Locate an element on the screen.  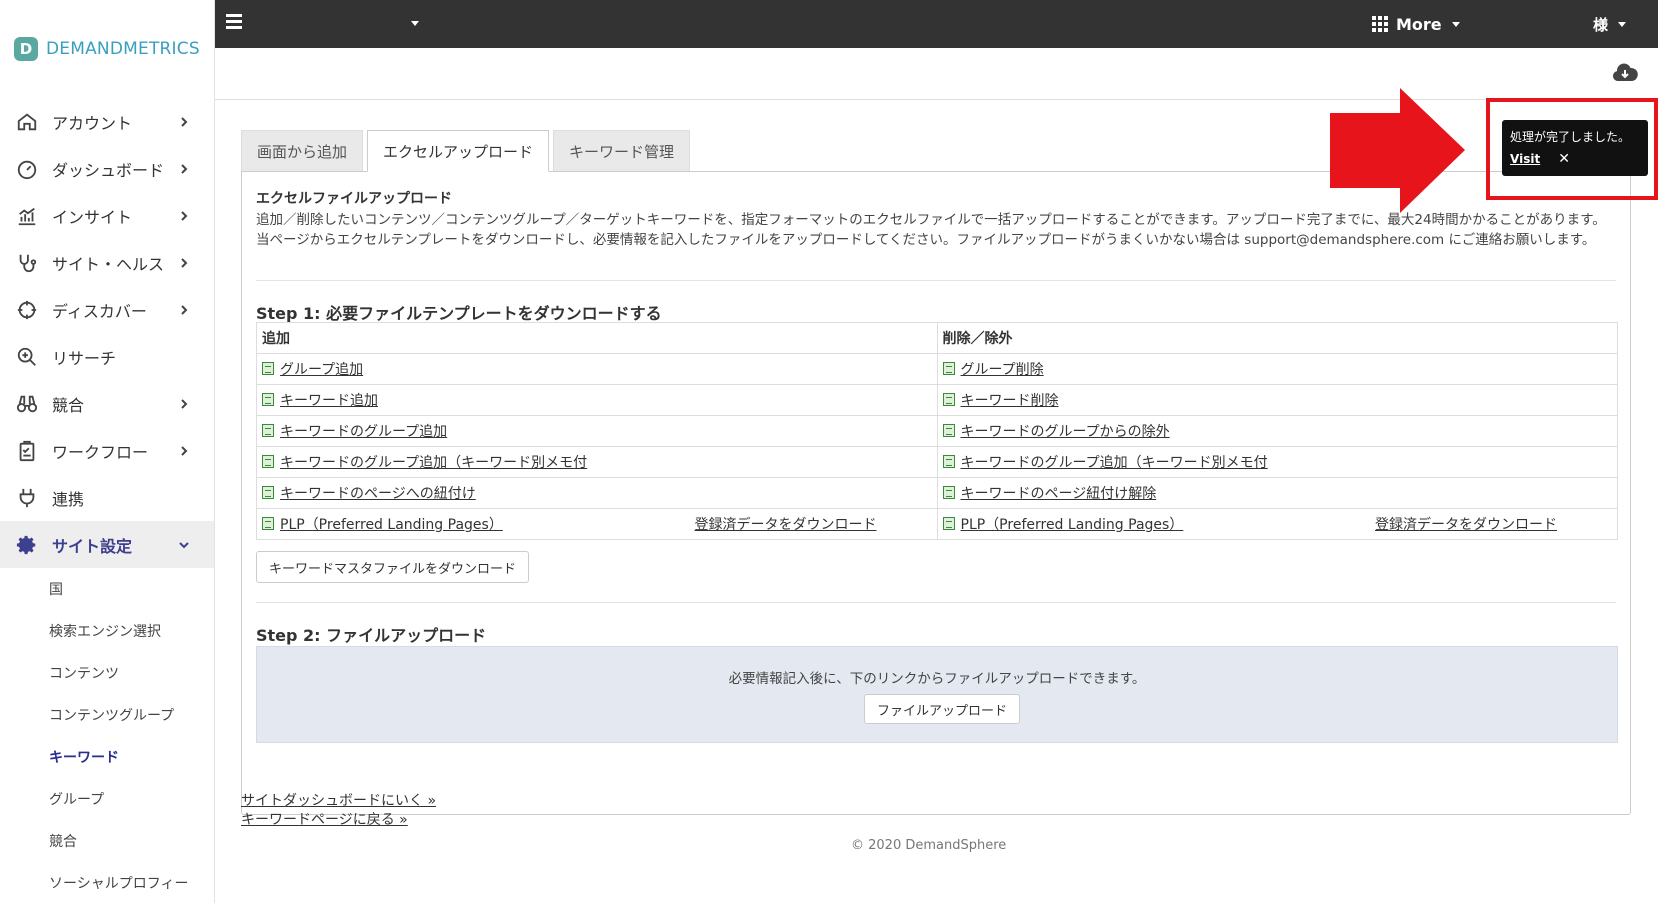
sidebar-settings-group: サイト設定 is located at coordinates (107, 544).